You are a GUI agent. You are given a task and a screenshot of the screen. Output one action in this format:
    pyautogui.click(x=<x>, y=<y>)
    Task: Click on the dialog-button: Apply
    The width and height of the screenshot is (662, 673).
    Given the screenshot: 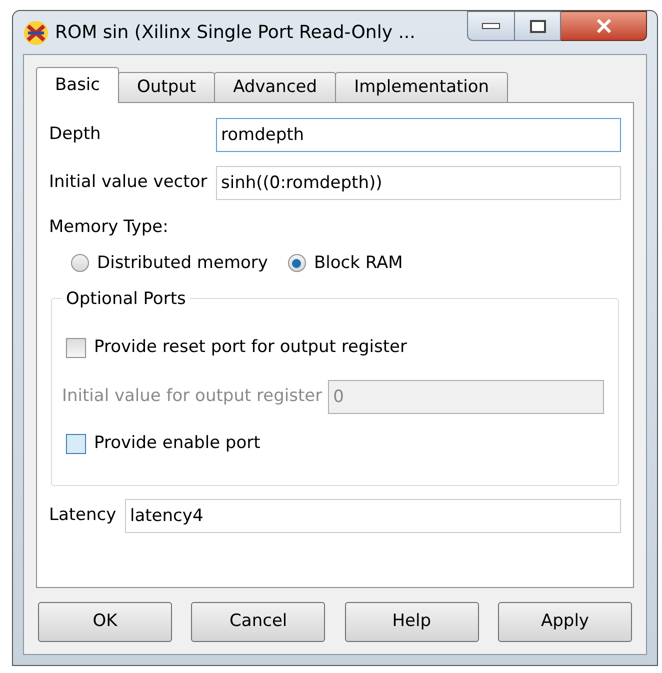 What is the action you would take?
    pyautogui.click(x=565, y=622)
    